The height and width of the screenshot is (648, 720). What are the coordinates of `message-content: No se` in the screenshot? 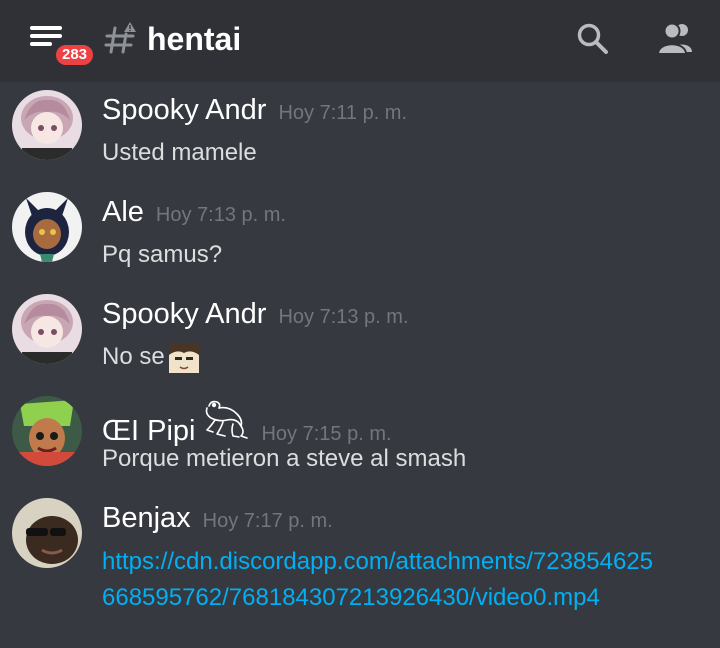 It's located at (150, 357).